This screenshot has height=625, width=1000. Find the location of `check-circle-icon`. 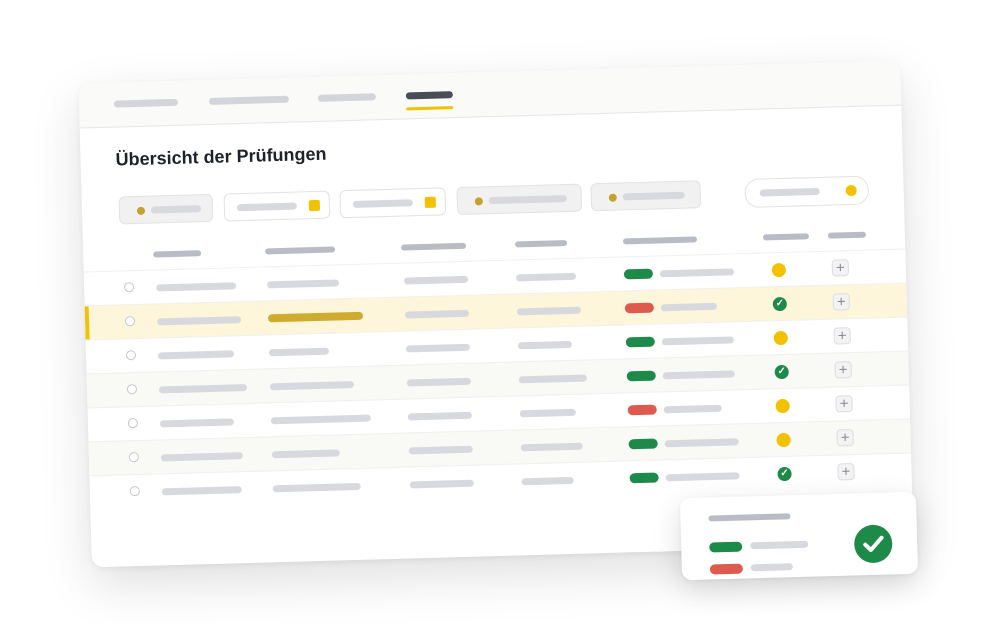

check-circle-icon is located at coordinates (873, 544).